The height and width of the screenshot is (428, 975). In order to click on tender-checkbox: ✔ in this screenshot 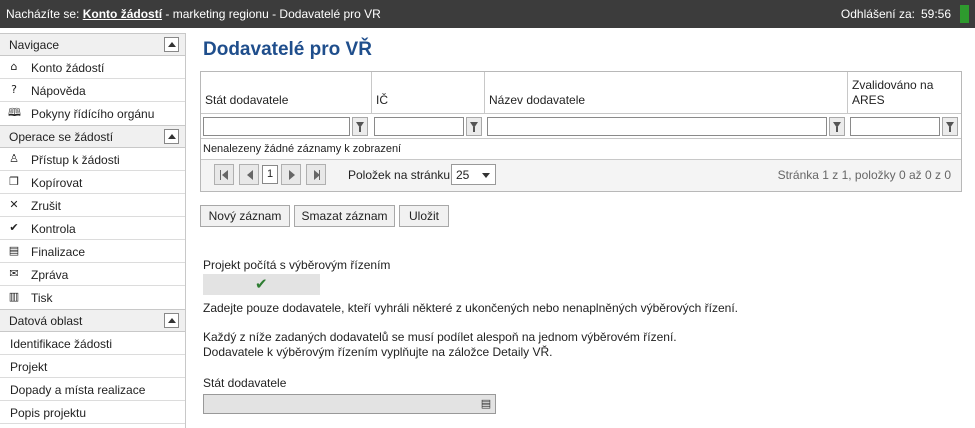, I will do `click(261, 284)`.